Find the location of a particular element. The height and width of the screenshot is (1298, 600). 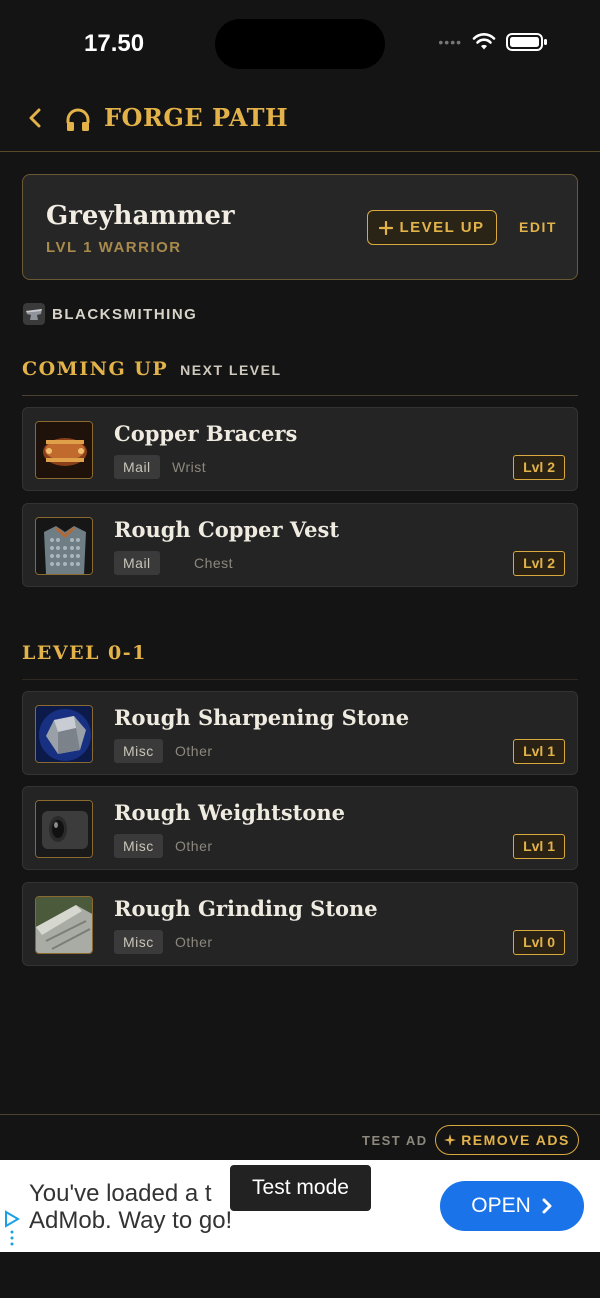

list-item: Rough Sharpening Stone Misc Other Lvl 1 is located at coordinates (300, 733).